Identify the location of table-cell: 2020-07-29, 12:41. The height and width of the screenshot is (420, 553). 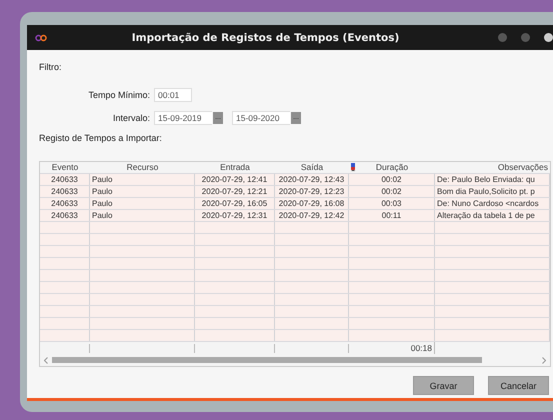
(235, 179).